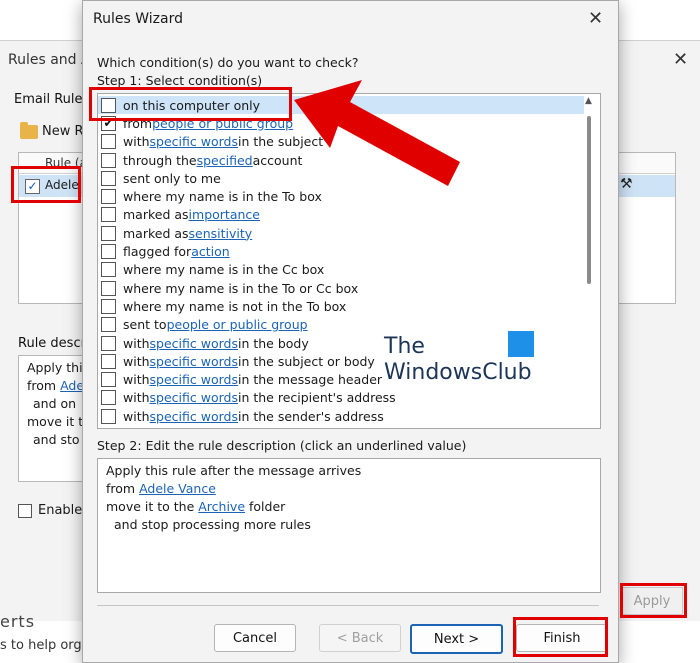  Describe the element at coordinates (55, 403) in the screenshot. I see `bg-desc-line-3: and on` at that location.